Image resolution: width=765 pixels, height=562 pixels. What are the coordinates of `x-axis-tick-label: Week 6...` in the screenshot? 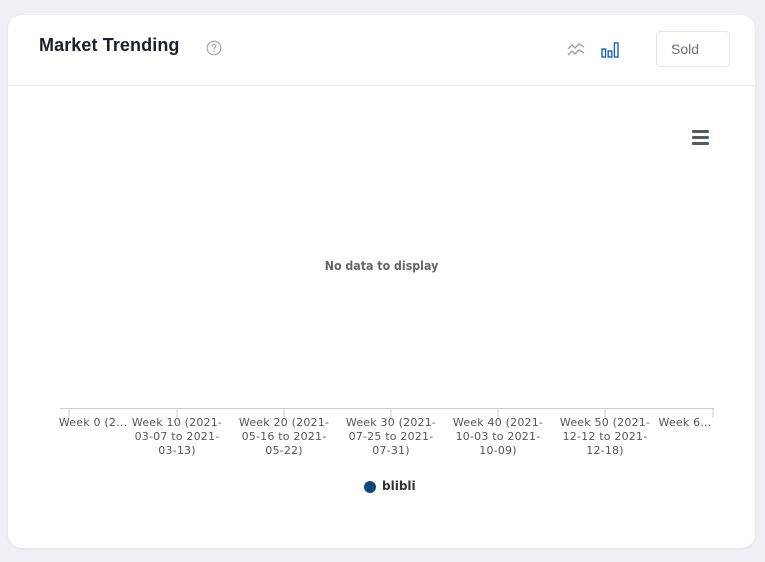 It's located at (685, 422).